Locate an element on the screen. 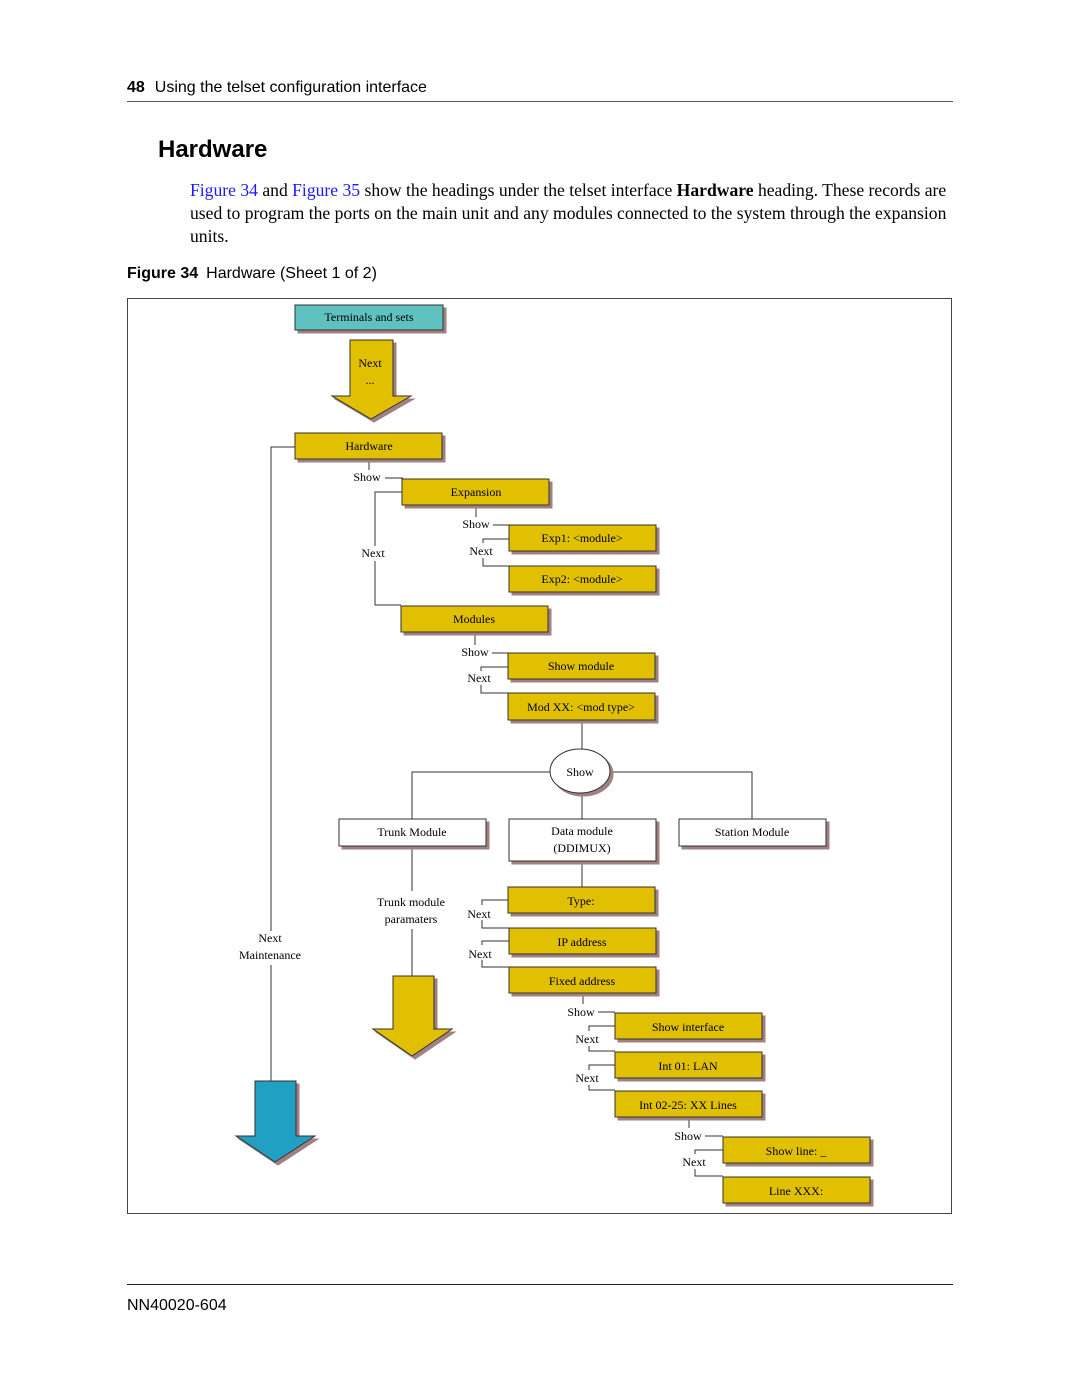 This screenshot has height=1397, width=1080. data-module-label: Data module is located at coordinates (582, 831).